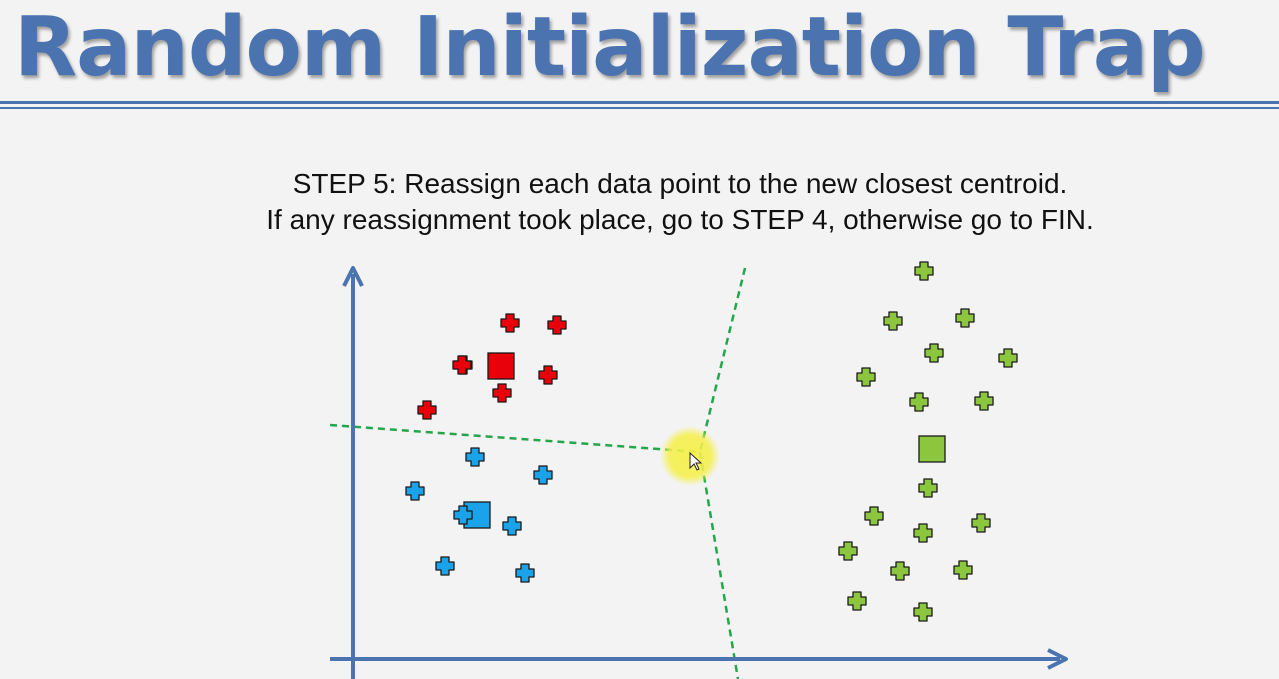 The image size is (1279, 679). What do you see at coordinates (932, 449) in the screenshot?
I see `green-centroid` at bounding box center [932, 449].